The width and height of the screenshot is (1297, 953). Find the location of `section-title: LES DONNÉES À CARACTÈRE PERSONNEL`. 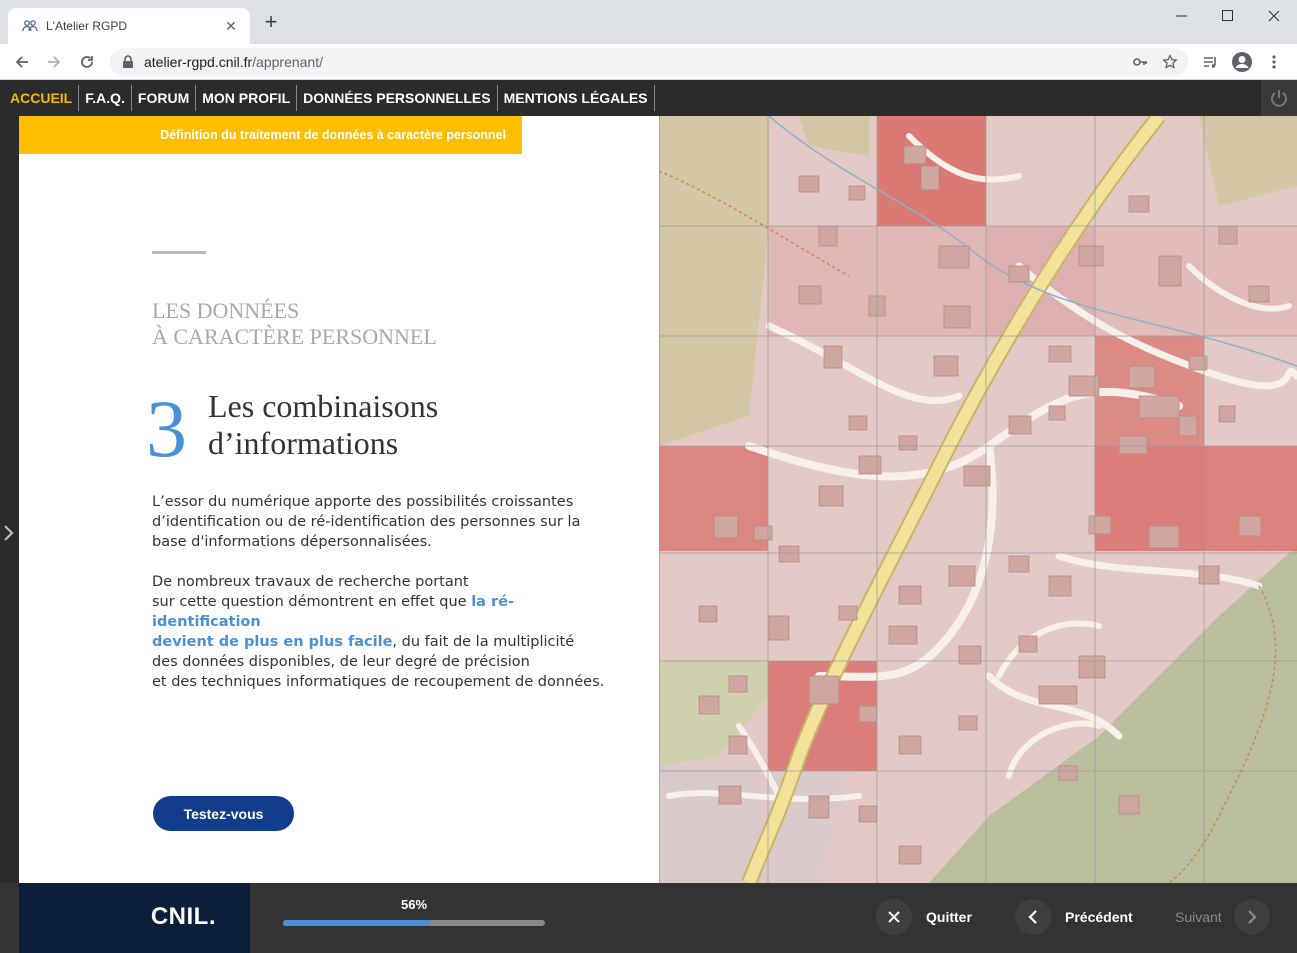

section-title: LES DONNÉES À CARACTÈRE PERSONNEL is located at coordinates (294, 324).